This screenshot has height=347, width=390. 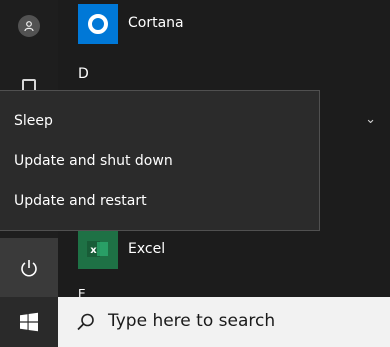 What do you see at coordinates (83, 74) in the screenshot?
I see `section-header-d: D` at bounding box center [83, 74].